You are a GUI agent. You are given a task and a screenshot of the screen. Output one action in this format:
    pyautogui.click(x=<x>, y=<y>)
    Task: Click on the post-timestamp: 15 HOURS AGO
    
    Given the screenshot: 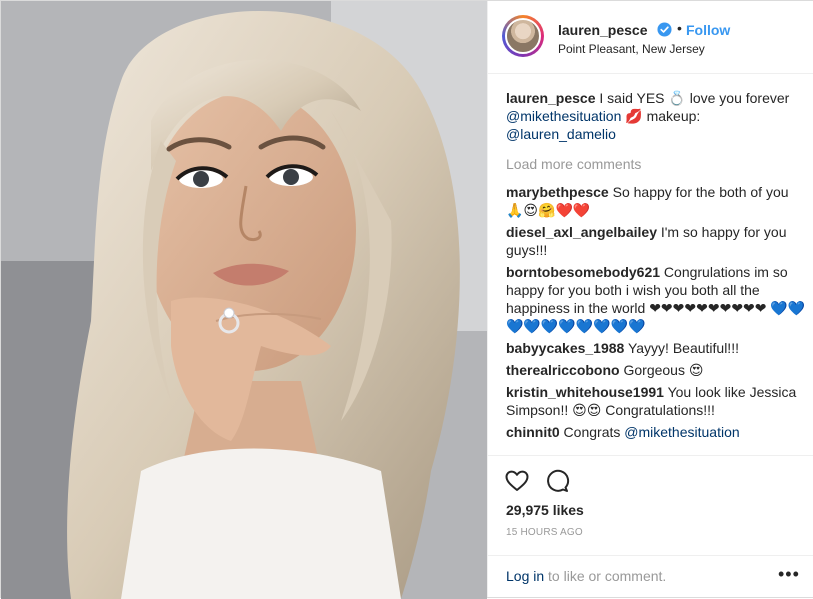 What is the action you would take?
    pyautogui.click(x=544, y=532)
    